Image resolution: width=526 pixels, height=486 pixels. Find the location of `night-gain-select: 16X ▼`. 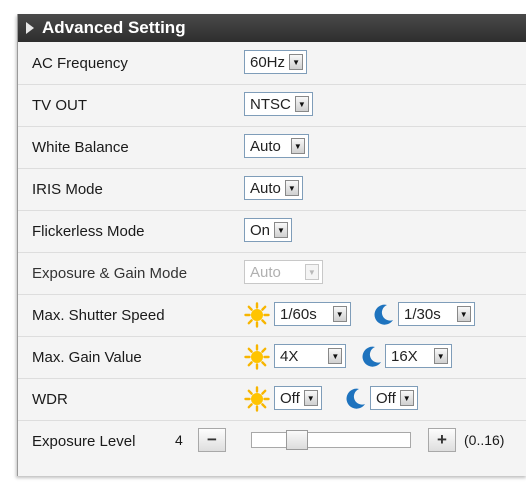

night-gain-select: 16X ▼ is located at coordinates (418, 356).